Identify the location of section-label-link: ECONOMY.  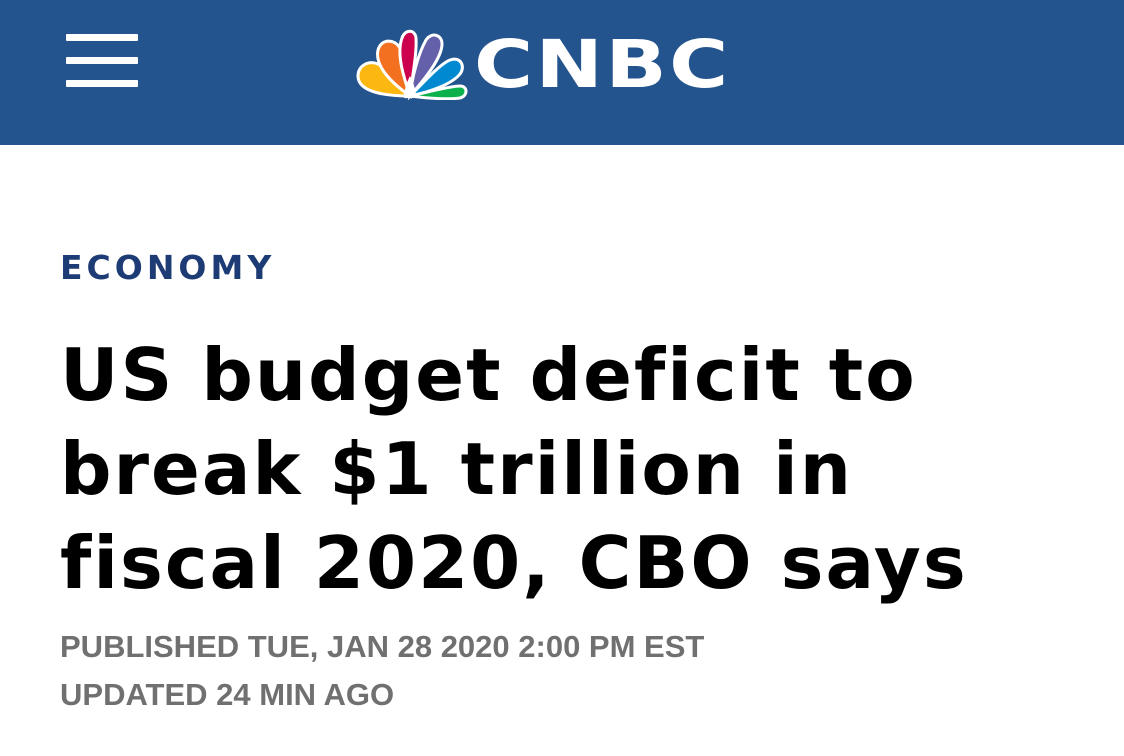
(167, 268).